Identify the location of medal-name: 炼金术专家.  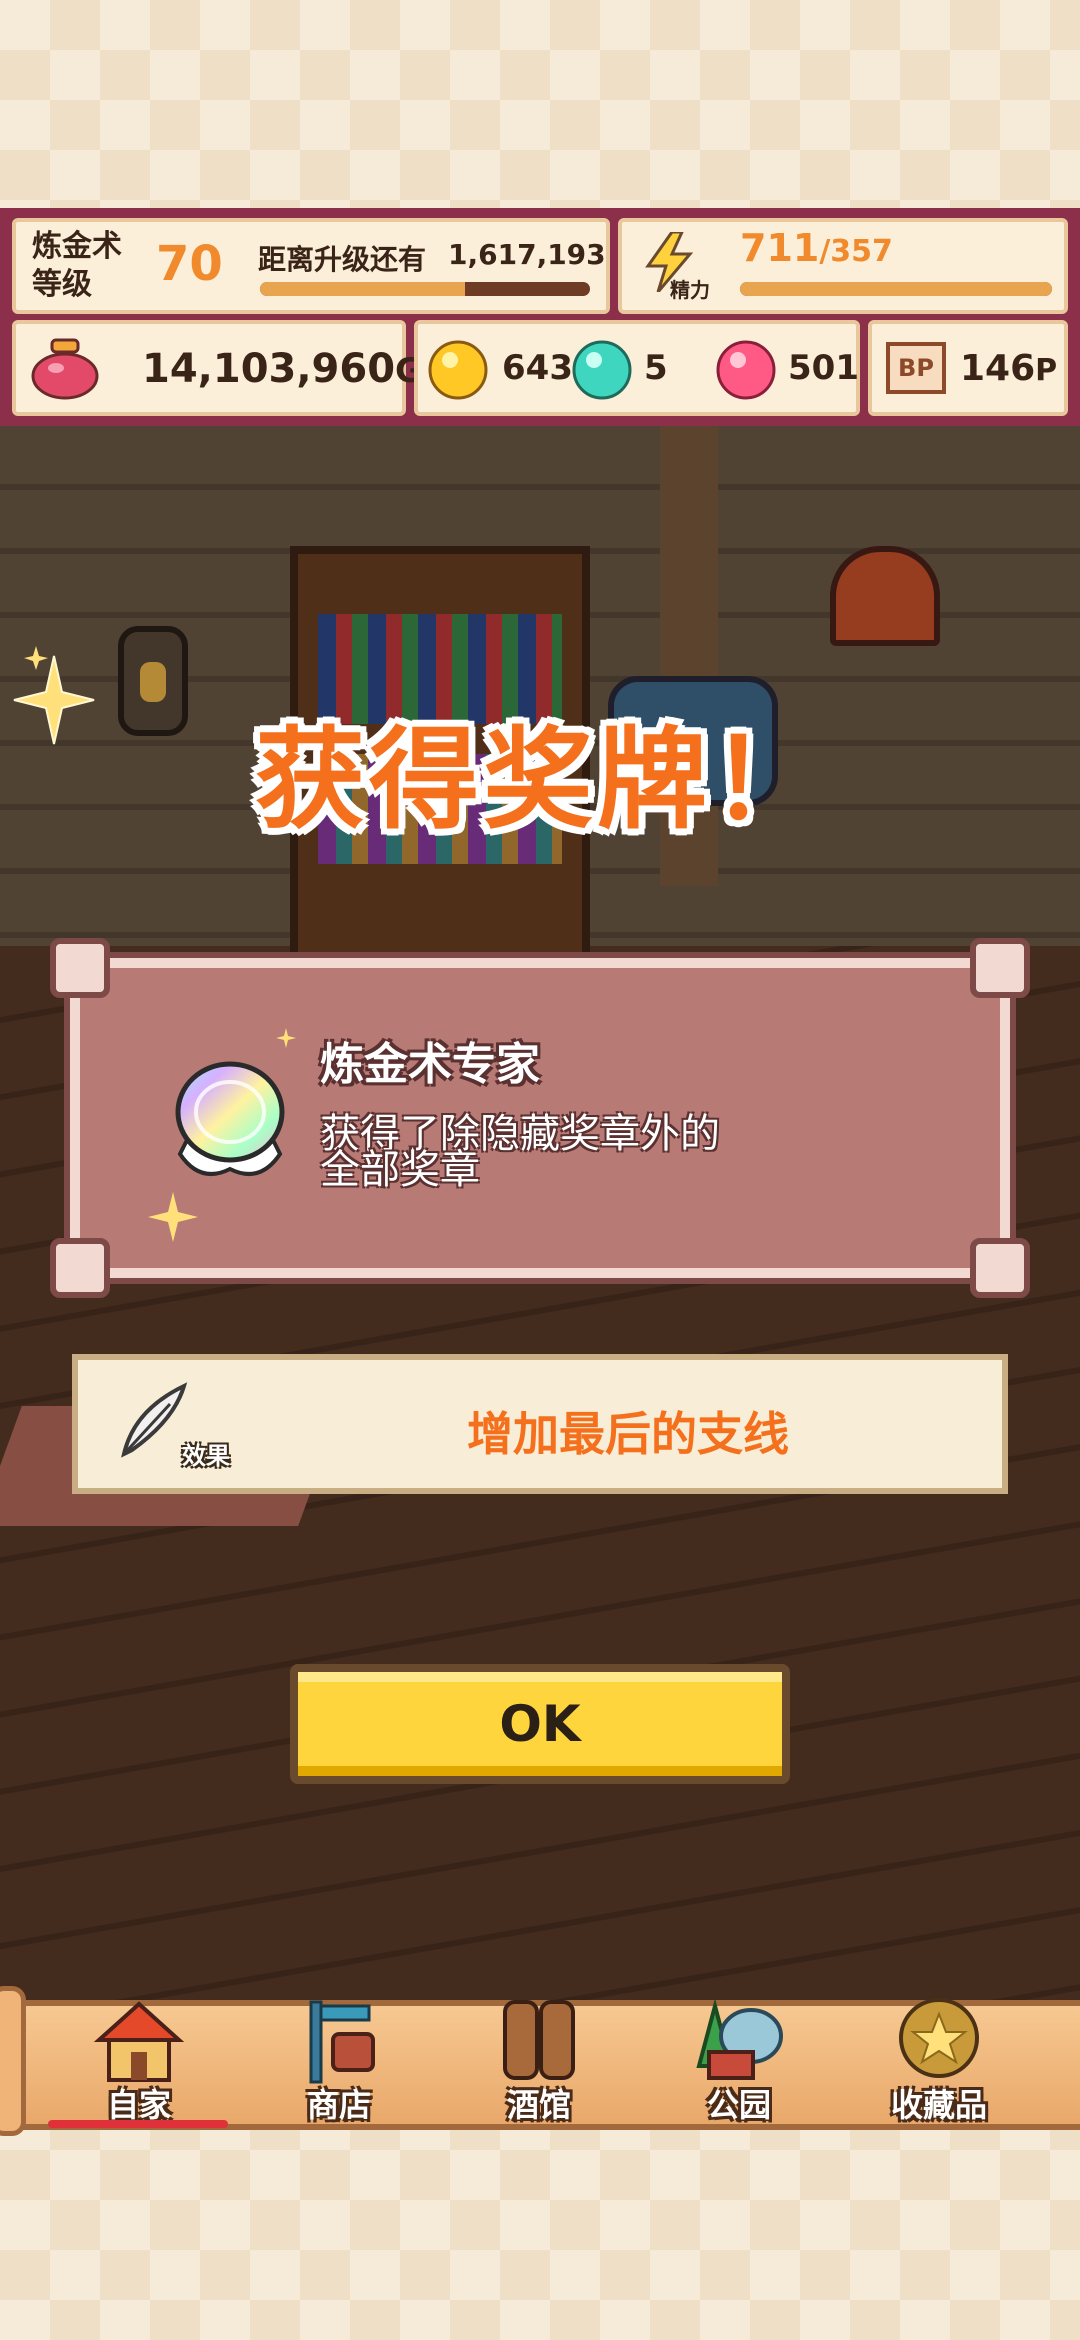
(430, 1064).